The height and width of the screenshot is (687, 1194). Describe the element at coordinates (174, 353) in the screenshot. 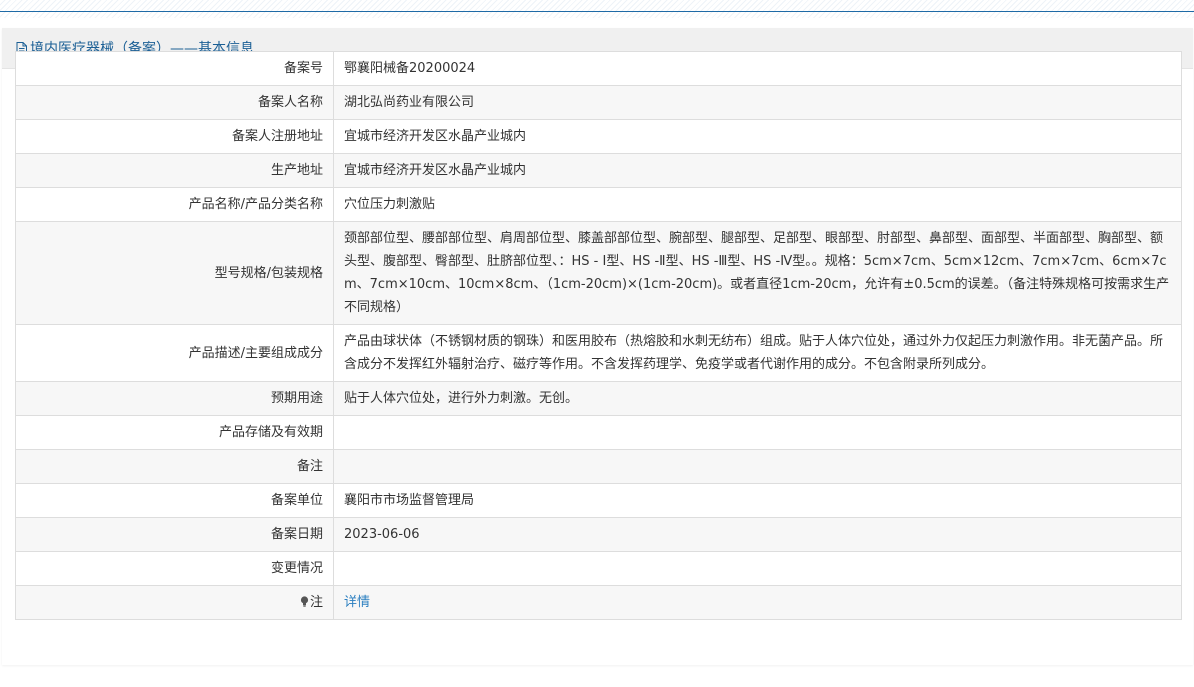

I see `row-label: 产品描述/主要组成成分` at that location.